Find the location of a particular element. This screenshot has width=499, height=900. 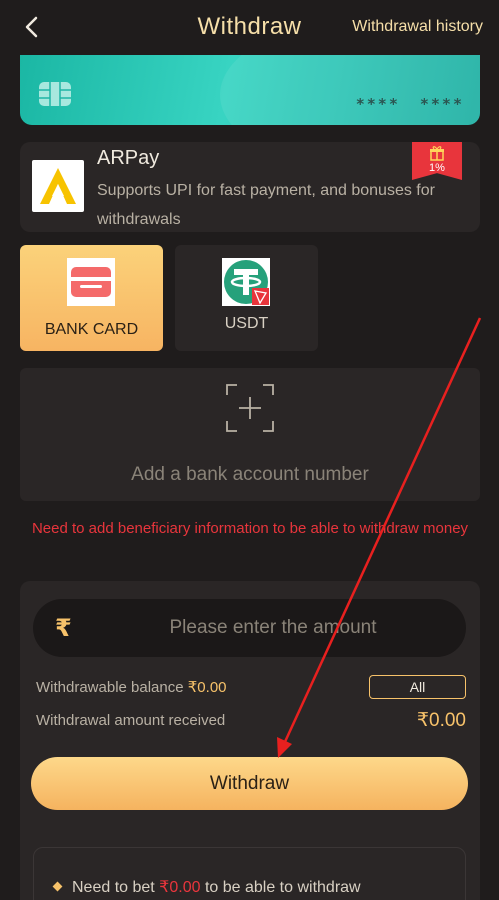

bank-card-icon is located at coordinates (91, 282).